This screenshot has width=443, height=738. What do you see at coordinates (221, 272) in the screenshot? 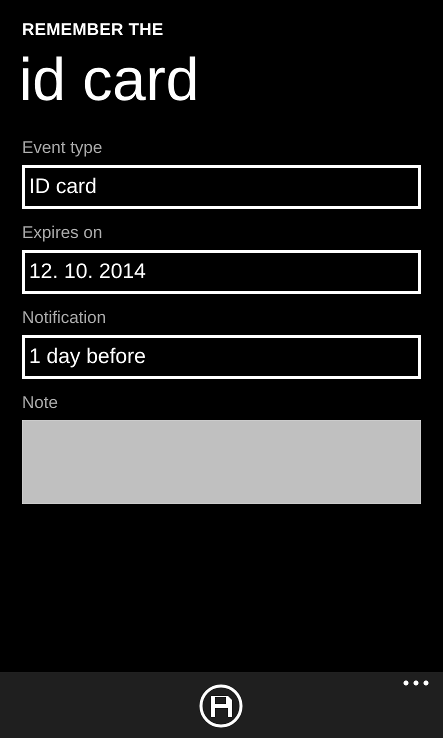
I see `input-field: 12. 10. 2014` at bounding box center [221, 272].